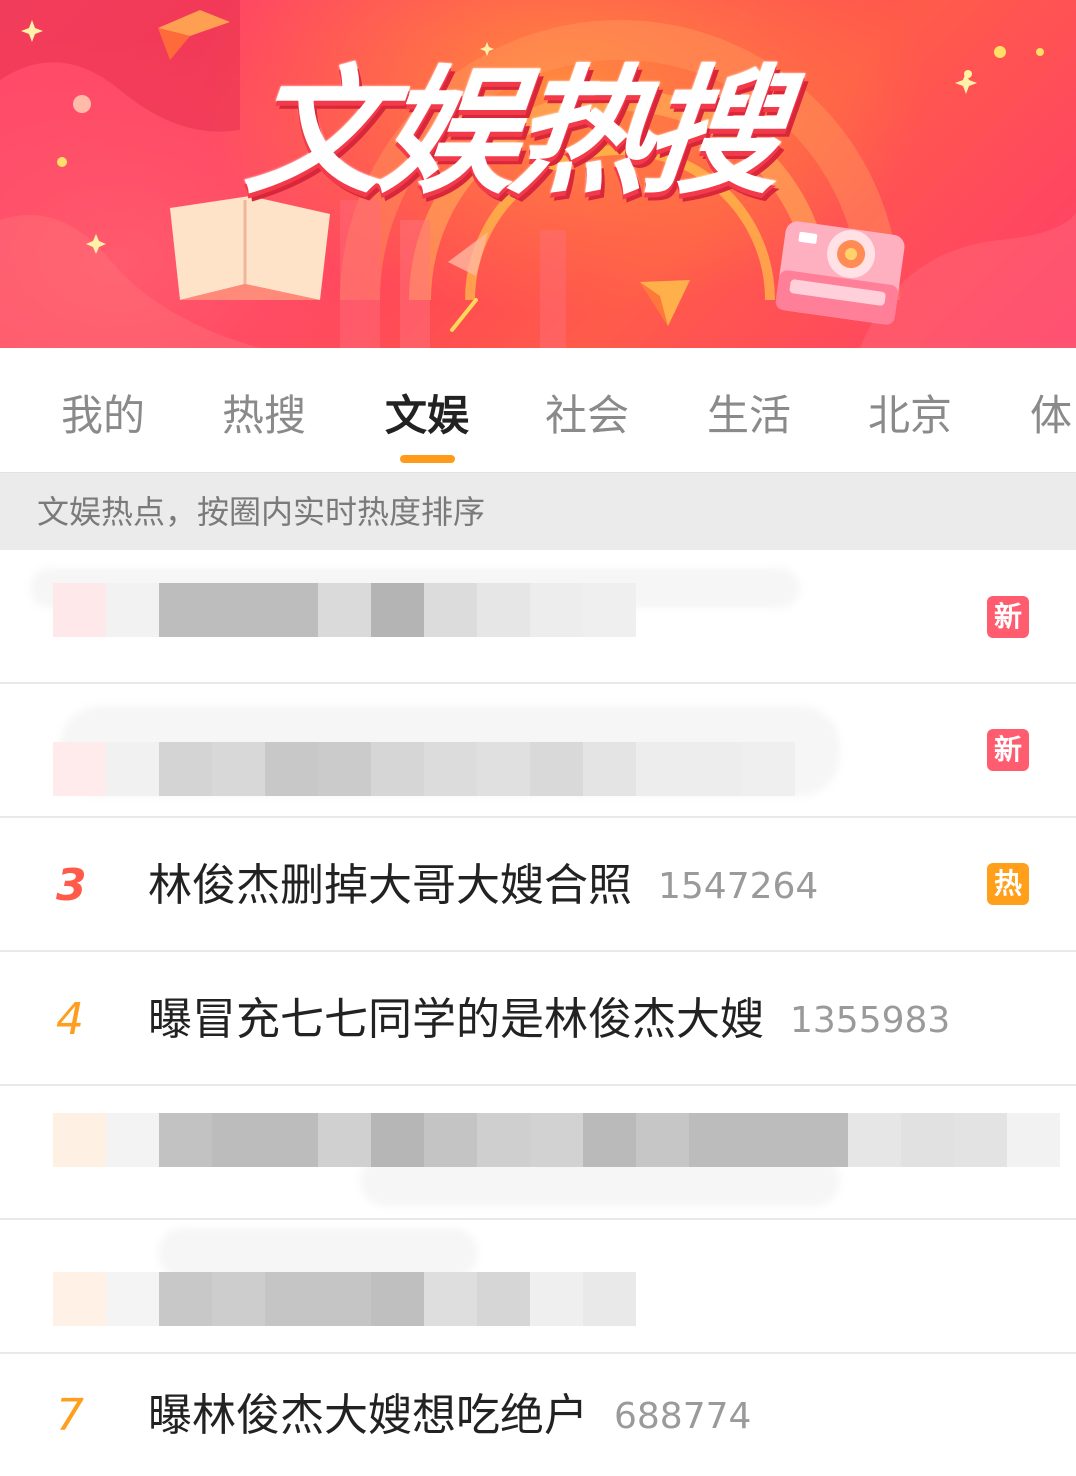  What do you see at coordinates (683, 1416) in the screenshot?
I see `heat-count: 688774` at bounding box center [683, 1416].